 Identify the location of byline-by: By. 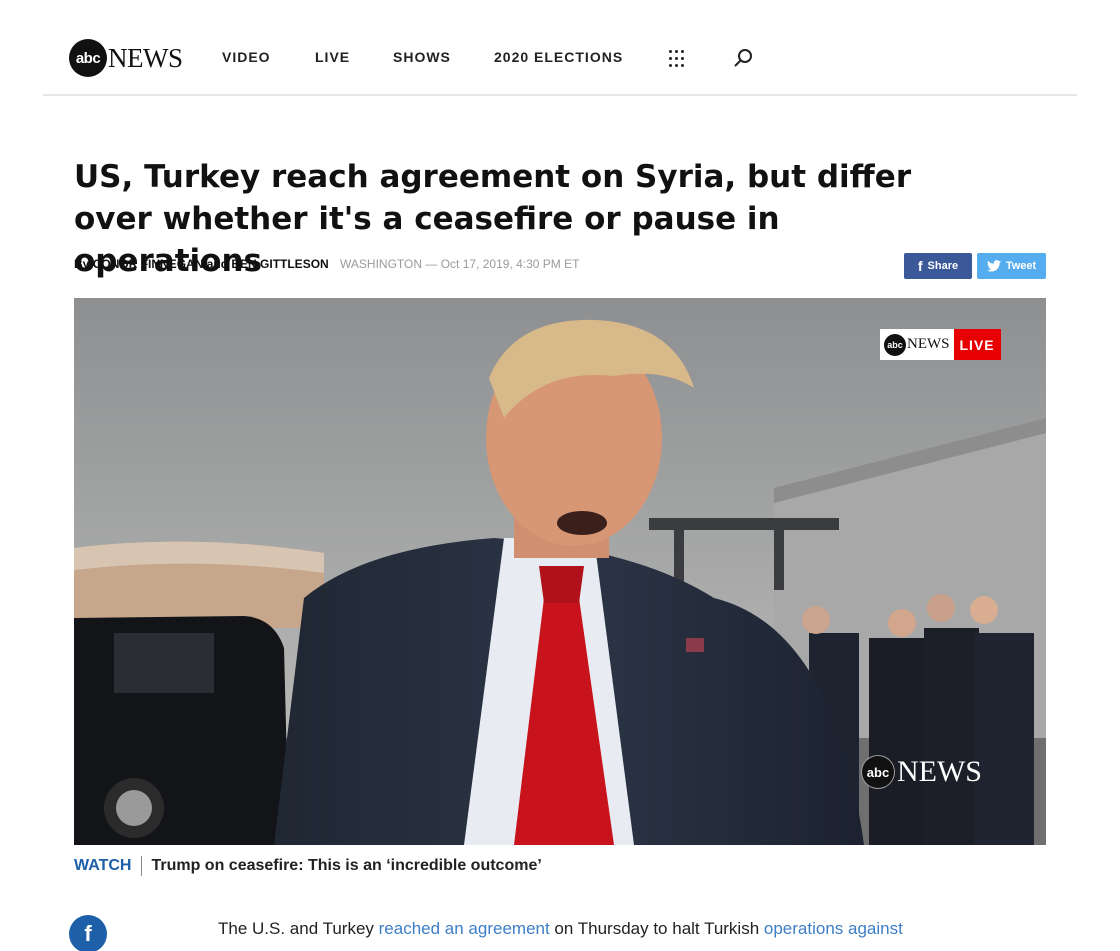
(82, 264).